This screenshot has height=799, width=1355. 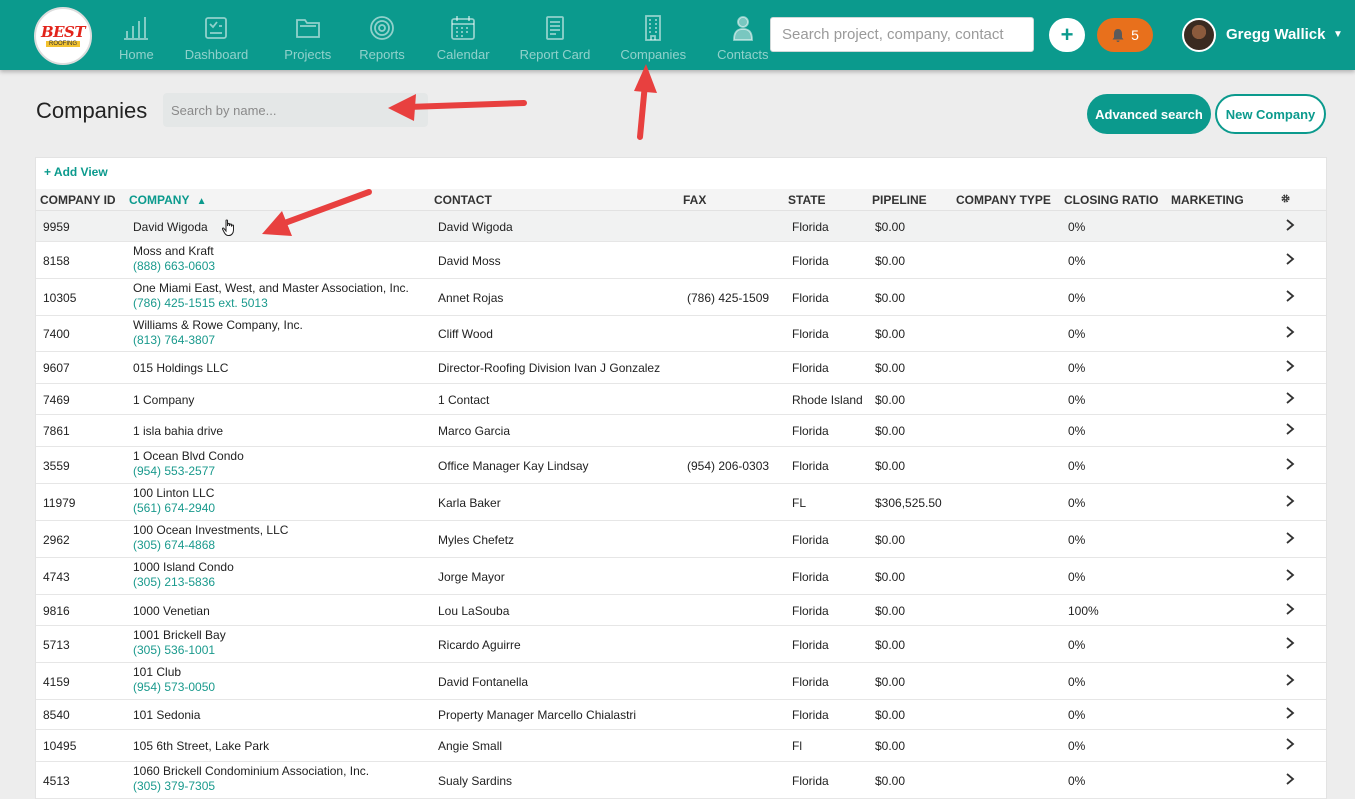 What do you see at coordinates (474, 431) in the screenshot?
I see `contact-cell: Marco Garcia` at bounding box center [474, 431].